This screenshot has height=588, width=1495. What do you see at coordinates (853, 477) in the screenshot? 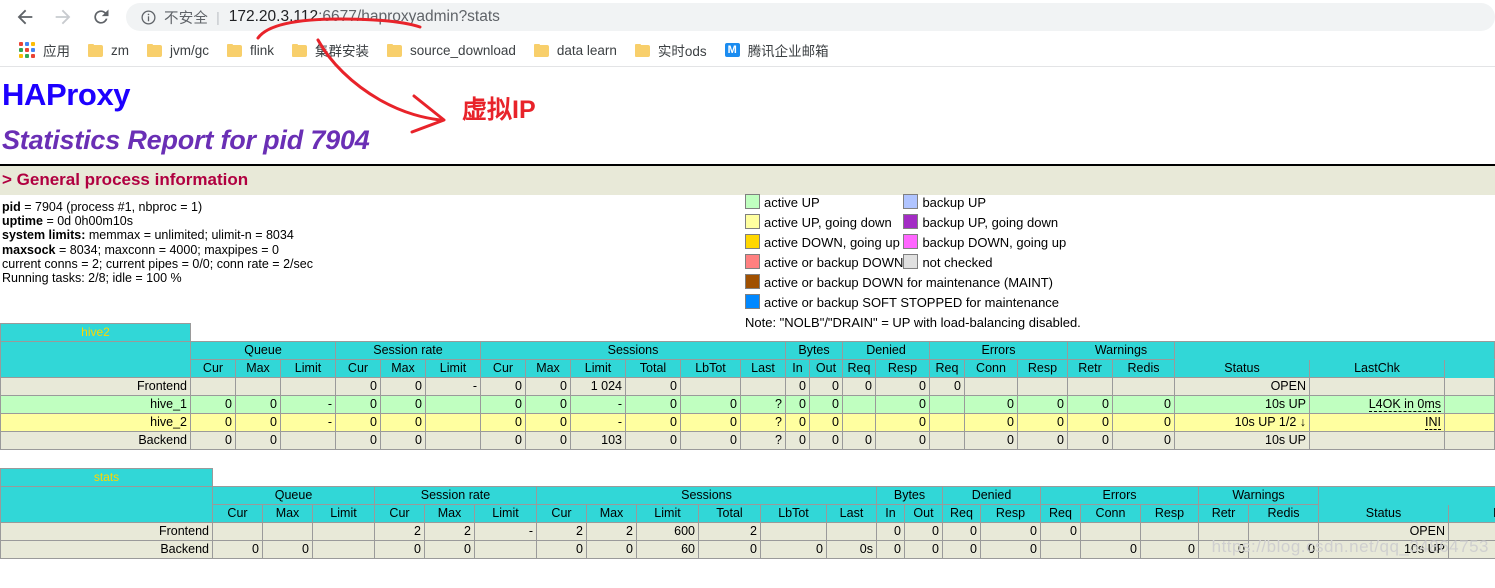
I see `proxy-title-filler` at bounding box center [853, 477].